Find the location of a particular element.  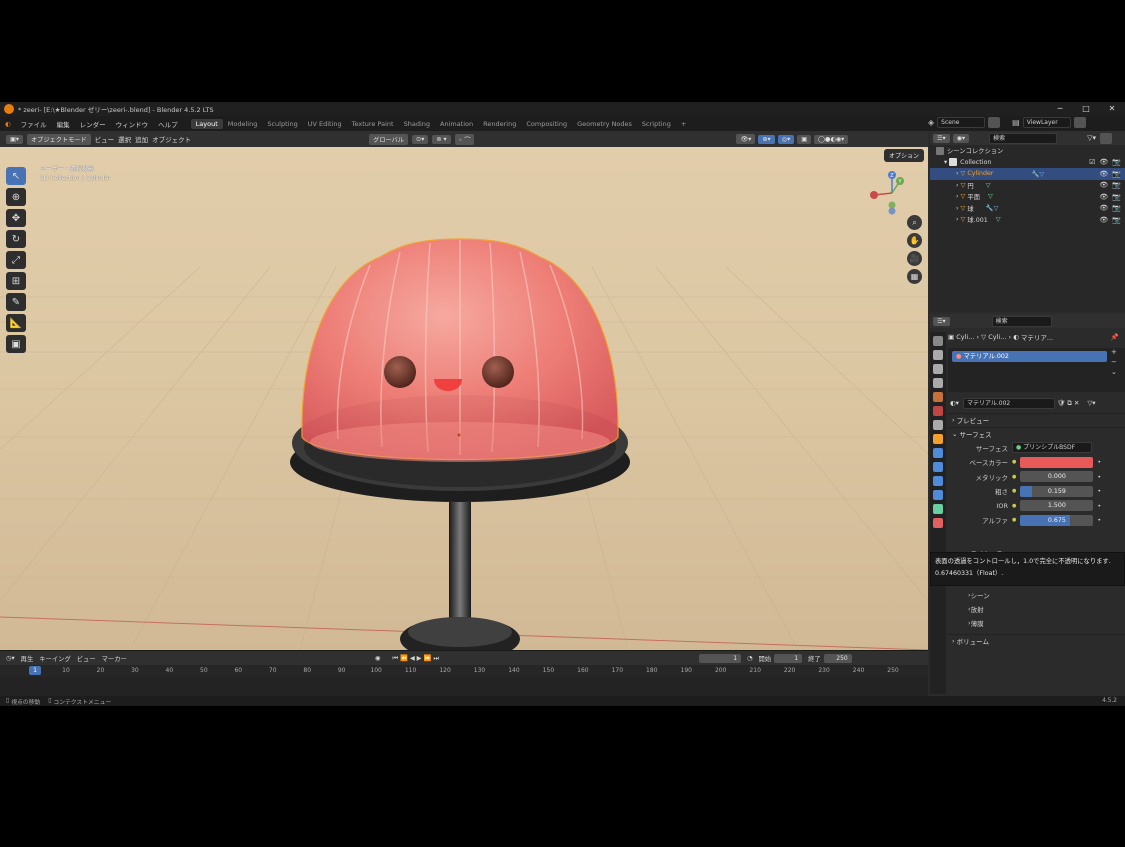

base-color-swatch is located at coordinates (1057, 462).